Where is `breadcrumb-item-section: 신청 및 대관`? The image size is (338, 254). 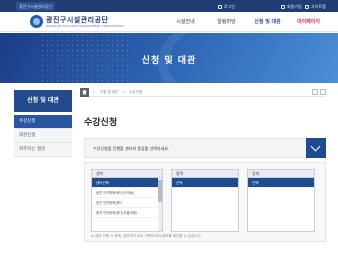 breadcrumb-item-section: 신청 및 대관 is located at coordinates (109, 92).